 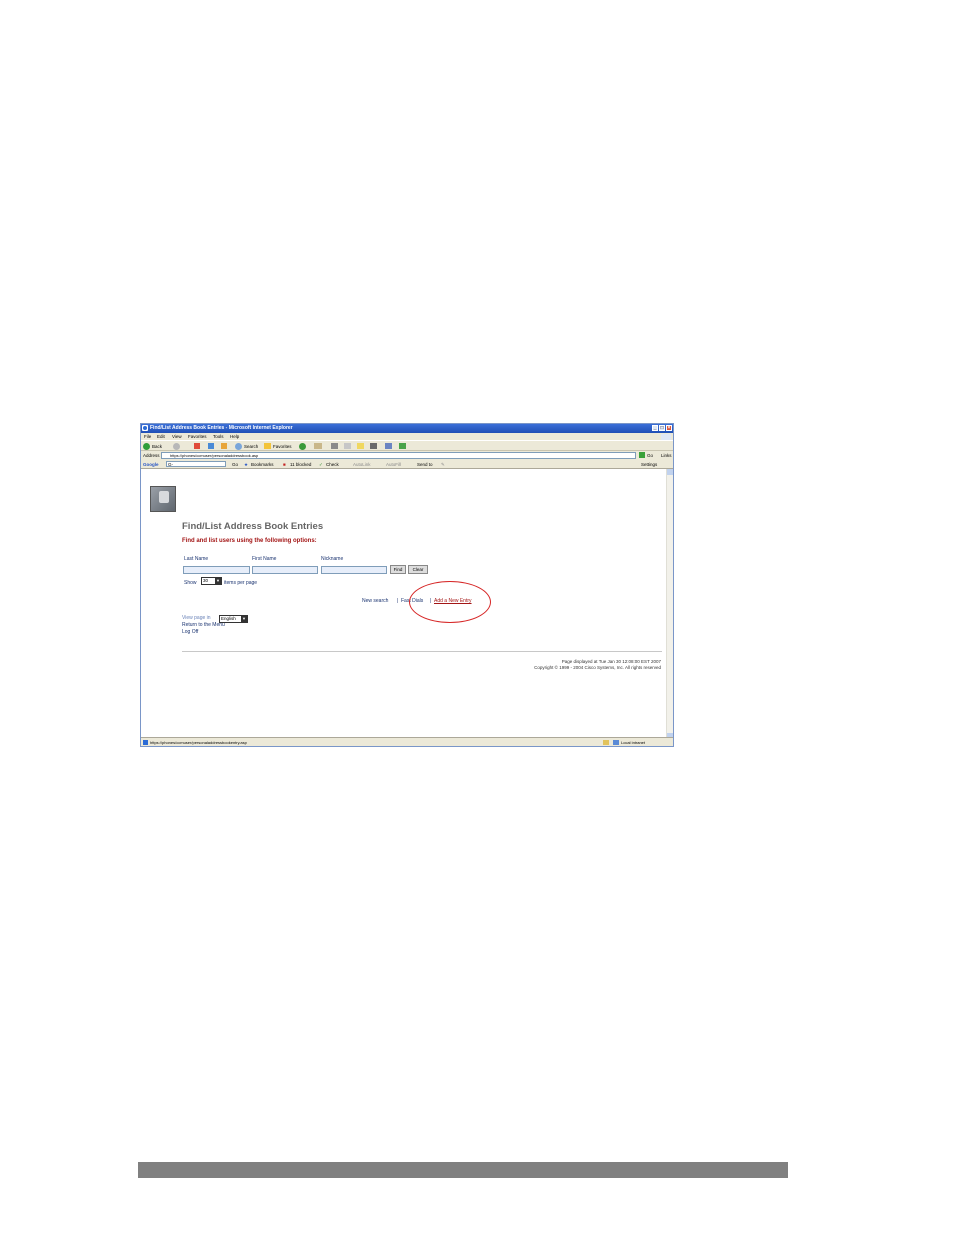 What do you see at coordinates (633, 742) in the screenshot?
I see `security-zone: Local intranet` at bounding box center [633, 742].